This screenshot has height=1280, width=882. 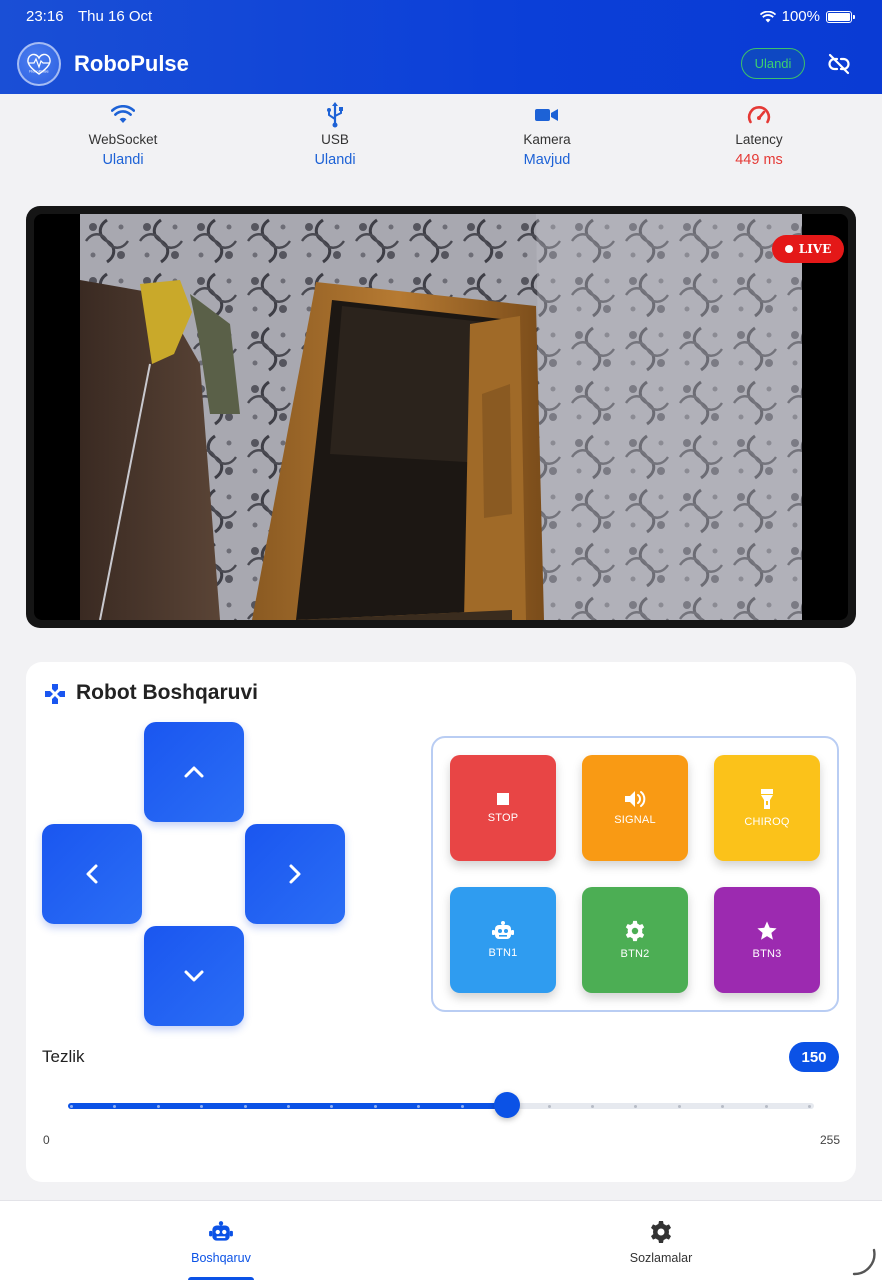 I want to click on chevron-right-icon, so click(x=295, y=874).